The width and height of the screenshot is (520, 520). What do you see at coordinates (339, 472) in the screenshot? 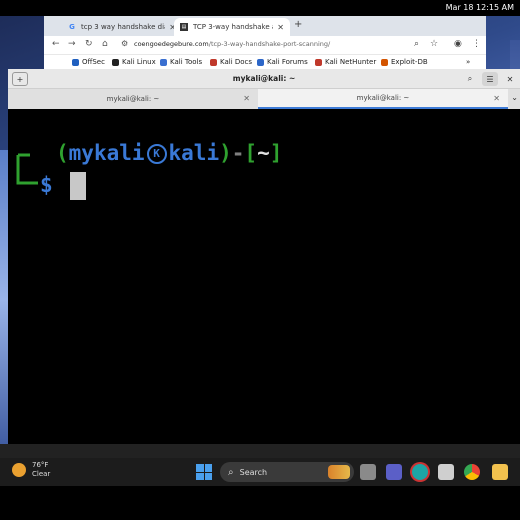
I see `search-highlight-icon` at bounding box center [339, 472].